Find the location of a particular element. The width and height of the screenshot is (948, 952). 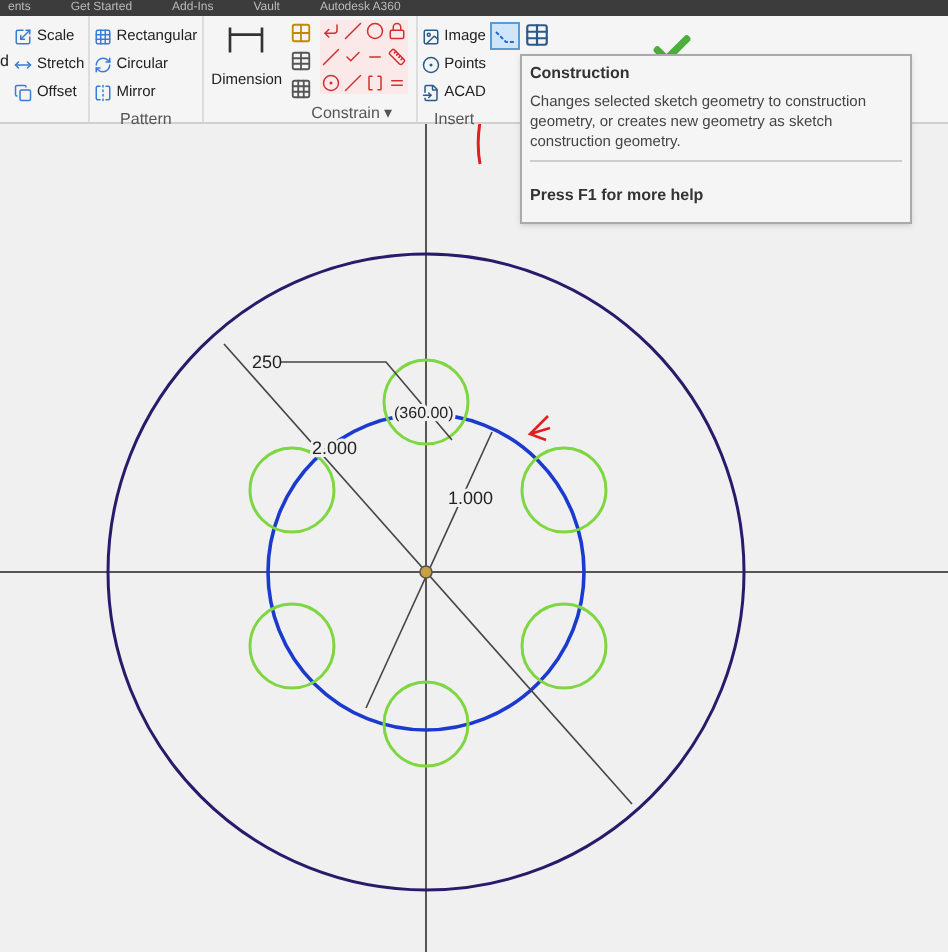

annotation-arrow is located at coordinates (539, 428).